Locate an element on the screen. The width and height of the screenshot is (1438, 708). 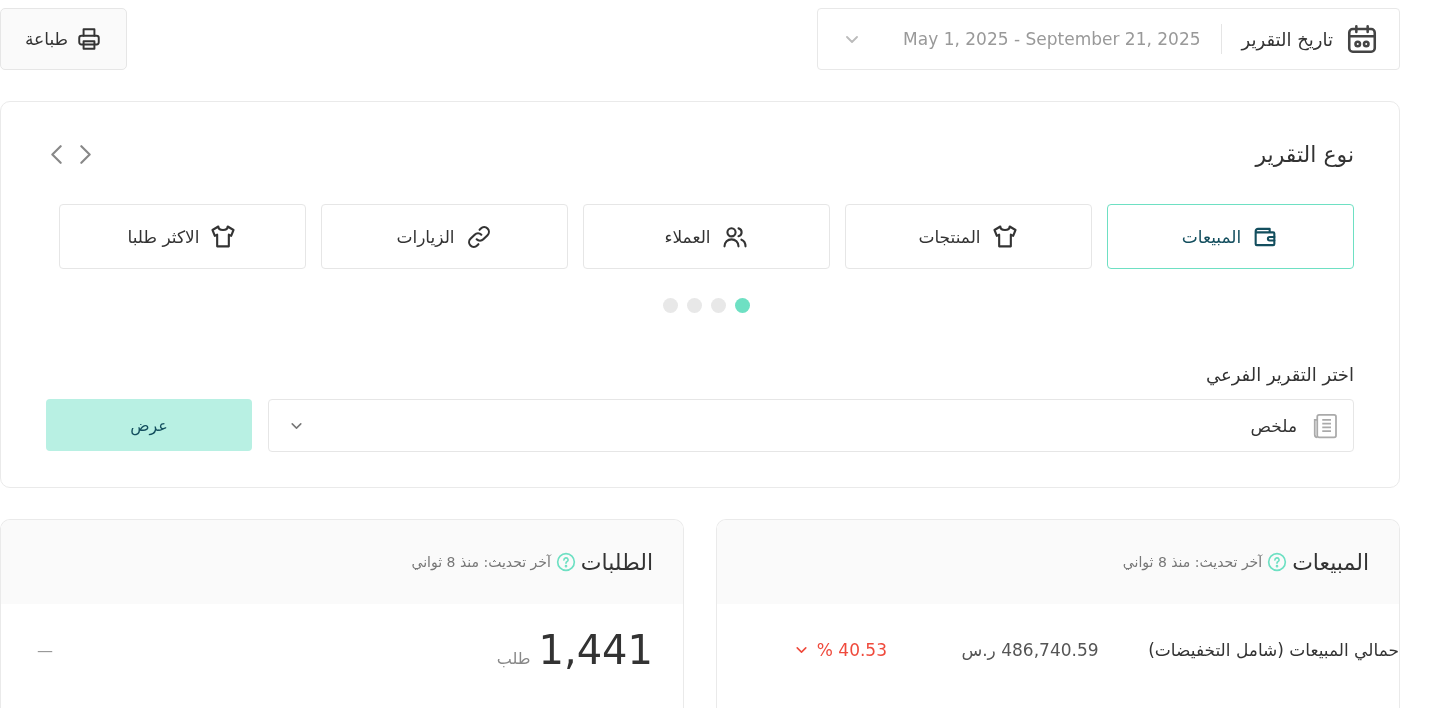
chevron-left-icon is located at coordinates (56, 154).